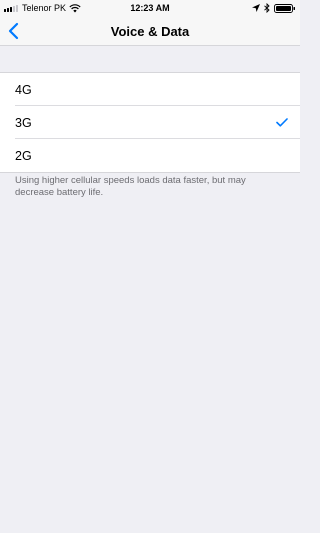  Describe the element at coordinates (150, 155) in the screenshot. I see `option-2g-row: 2G` at that location.